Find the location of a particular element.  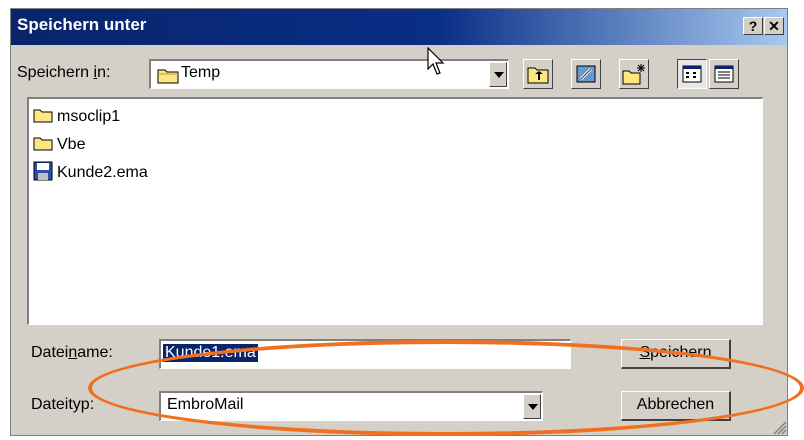

document-icon is located at coordinates (43, 173).